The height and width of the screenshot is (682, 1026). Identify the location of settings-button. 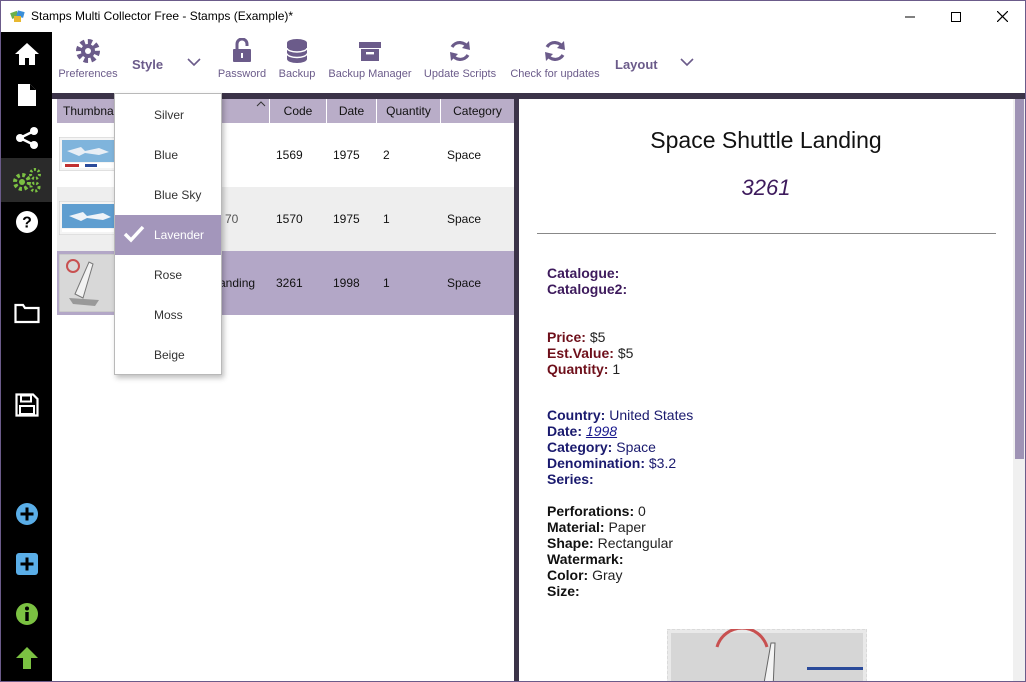
(26, 180).